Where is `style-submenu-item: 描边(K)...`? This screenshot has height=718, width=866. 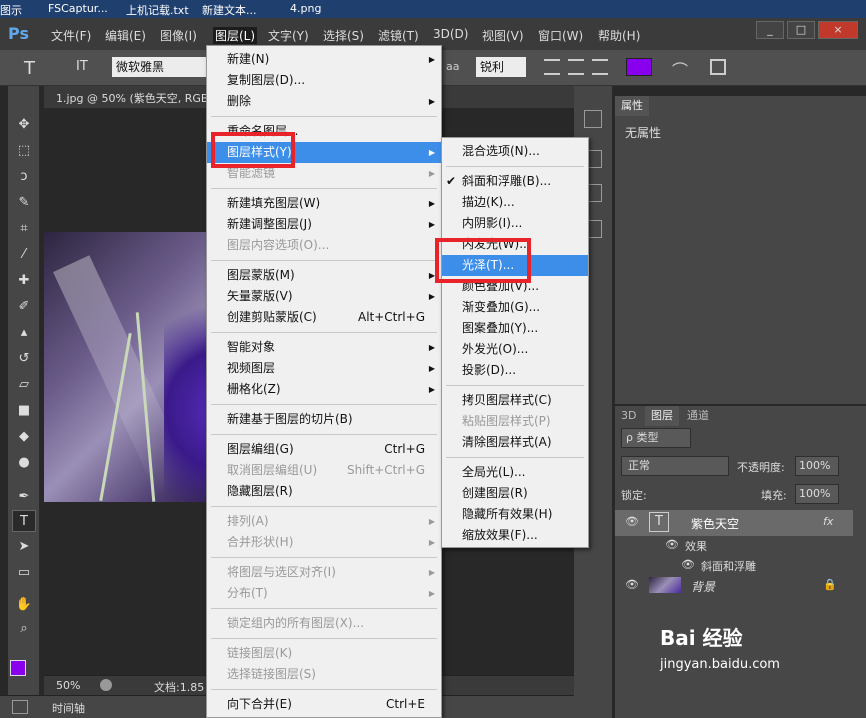 style-submenu-item: 描边(K)... is located at coordinates (515, 202).